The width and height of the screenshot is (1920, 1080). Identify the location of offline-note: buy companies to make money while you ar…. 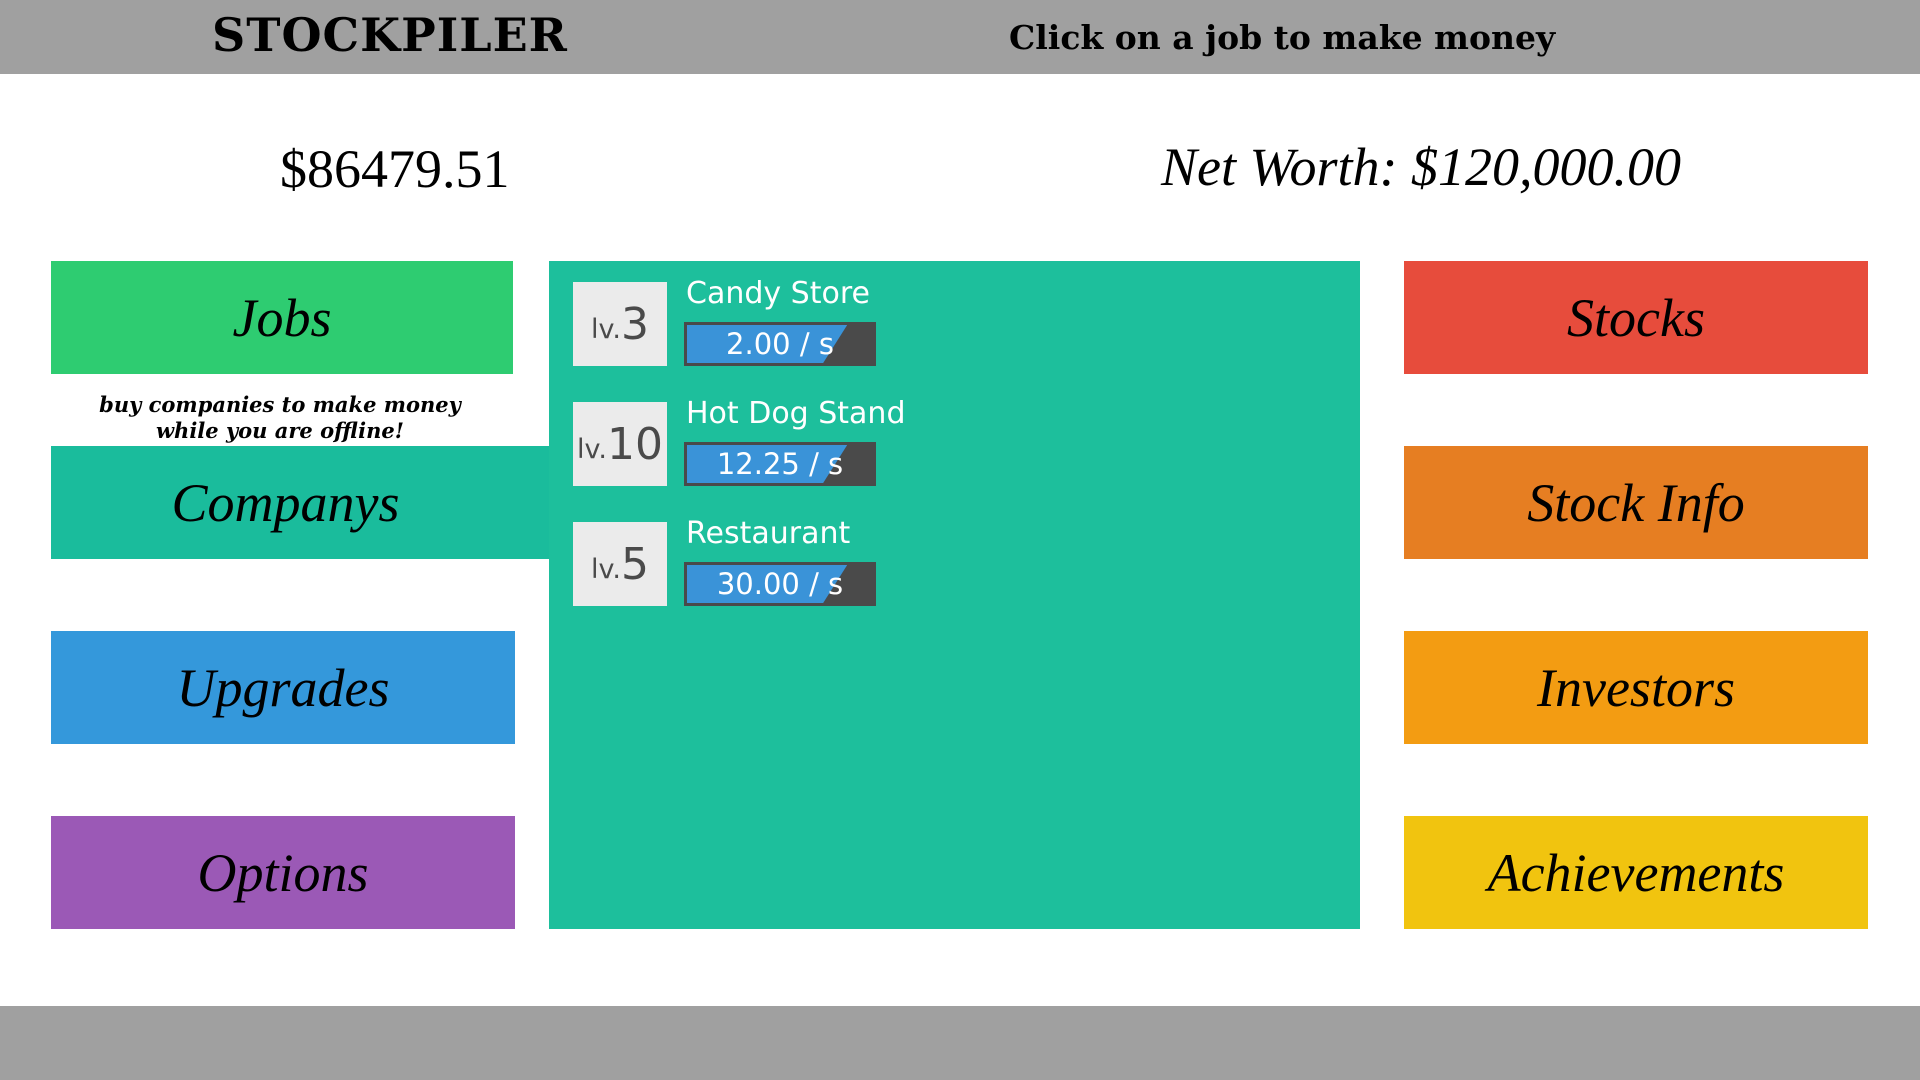
(280, 418).